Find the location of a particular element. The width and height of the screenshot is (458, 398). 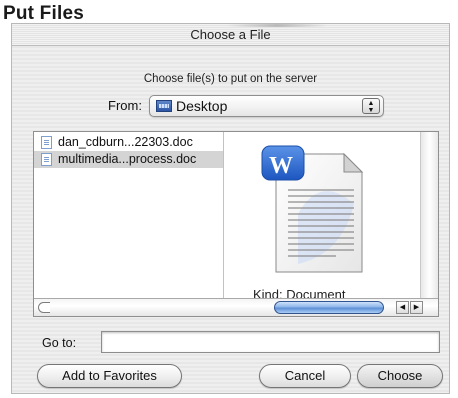

page-title: Put Files is located at coordinates (43, 13).